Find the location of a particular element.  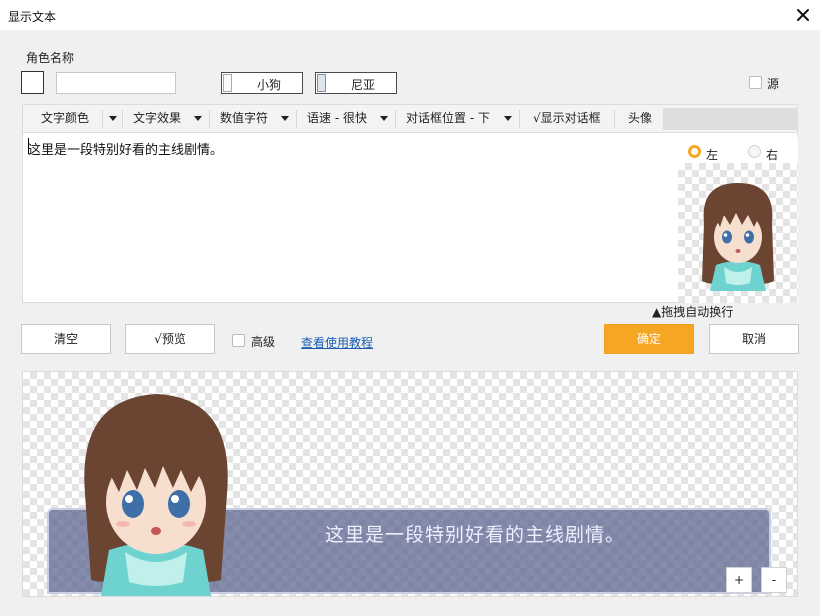

confirm-button: 确定 is located at coordinates (649, 339).